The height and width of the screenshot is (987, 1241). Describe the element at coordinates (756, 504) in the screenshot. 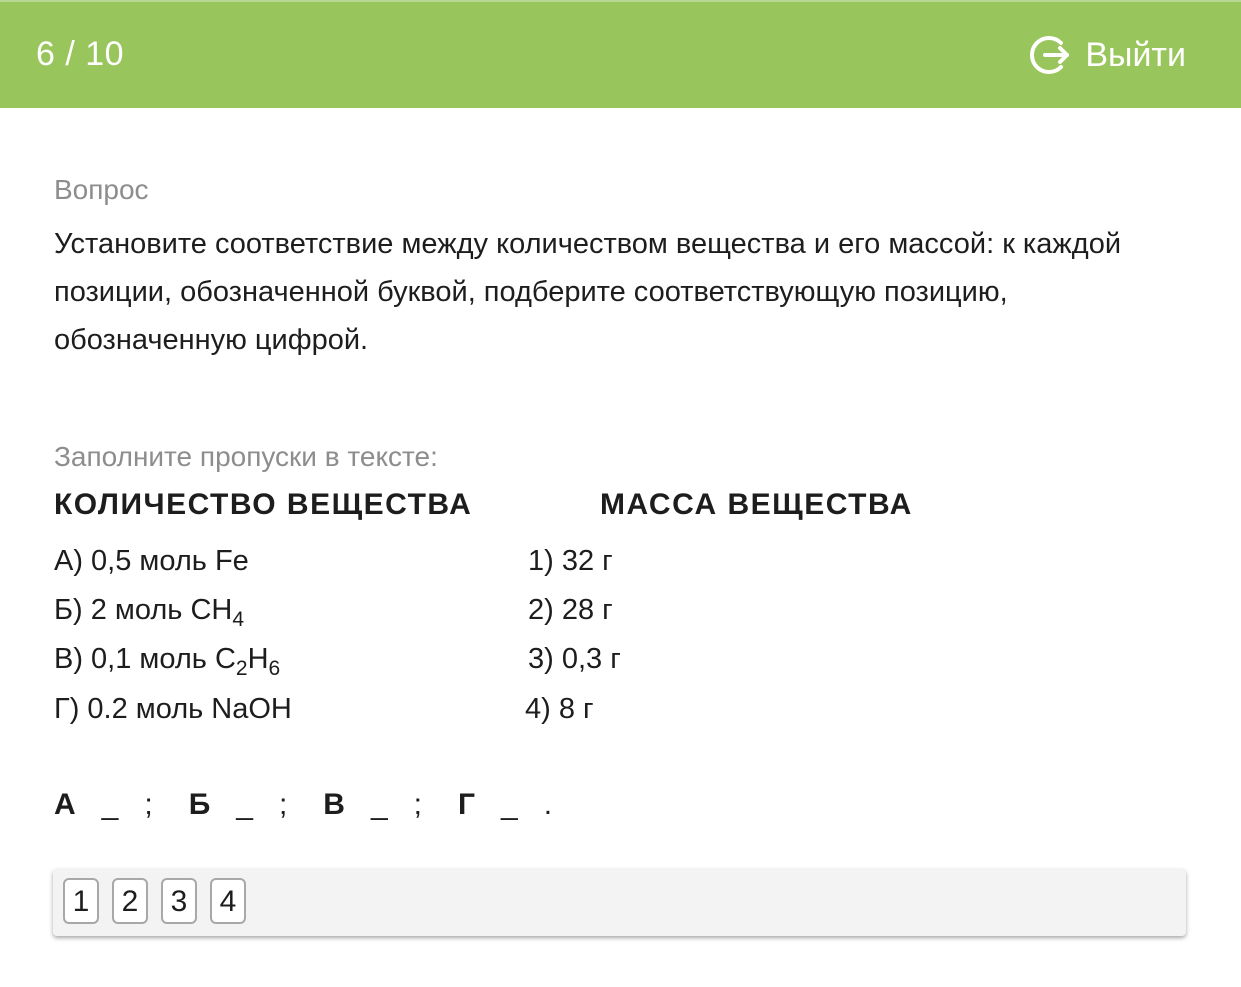

I see `right-column-header: МАССА ВЕЩЕСТВА` at that location.